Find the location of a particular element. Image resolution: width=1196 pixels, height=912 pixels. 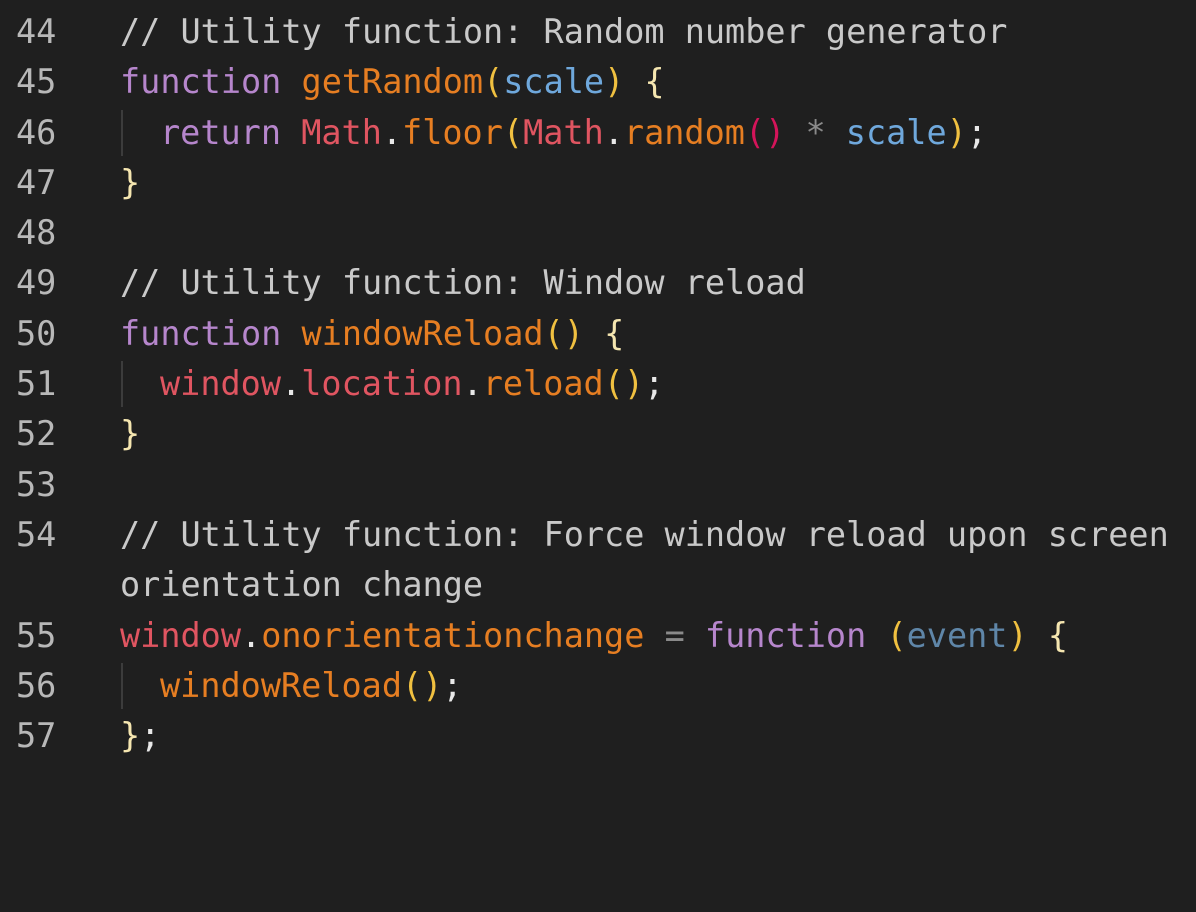

method-token: floor is located at coordinates (452, 132).